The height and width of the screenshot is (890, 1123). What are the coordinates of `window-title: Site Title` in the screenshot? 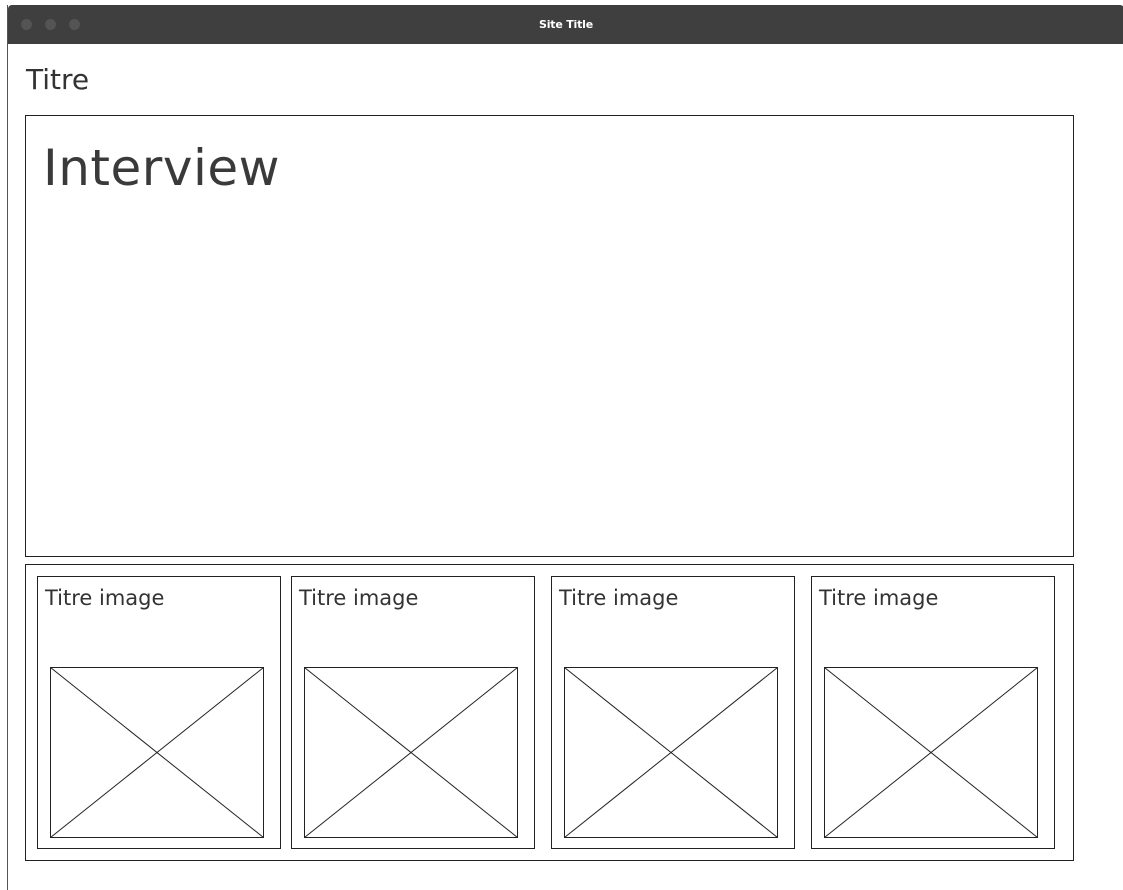 It's located at (565, 24).